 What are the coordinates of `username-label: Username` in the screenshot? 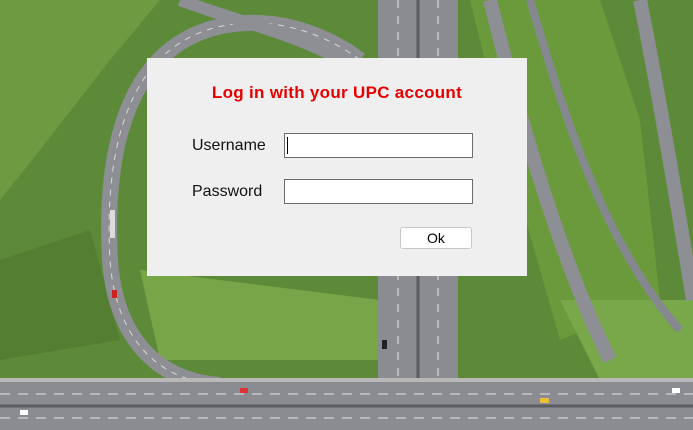 It's located at (229, 145).